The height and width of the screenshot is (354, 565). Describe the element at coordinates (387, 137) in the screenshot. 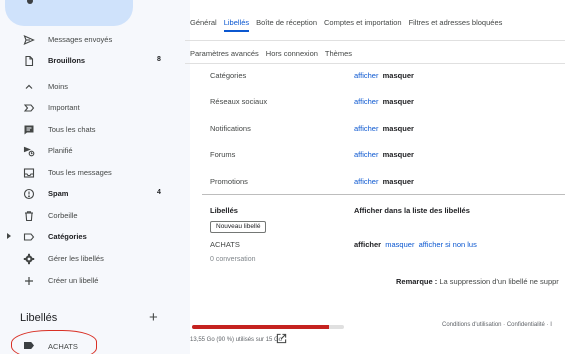

I see `category-row: Notifications afficher masquer` at that location.